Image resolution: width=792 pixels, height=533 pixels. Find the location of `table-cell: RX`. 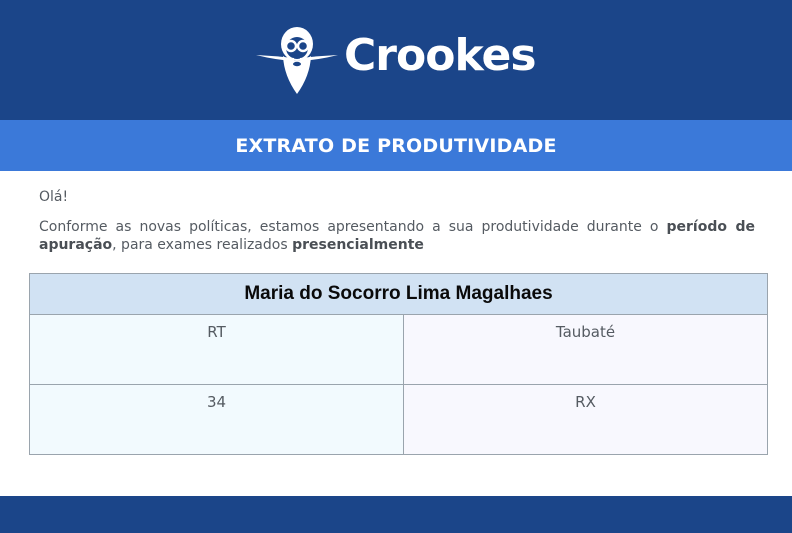

table-cell: RX is located at coordinates (585, 419).